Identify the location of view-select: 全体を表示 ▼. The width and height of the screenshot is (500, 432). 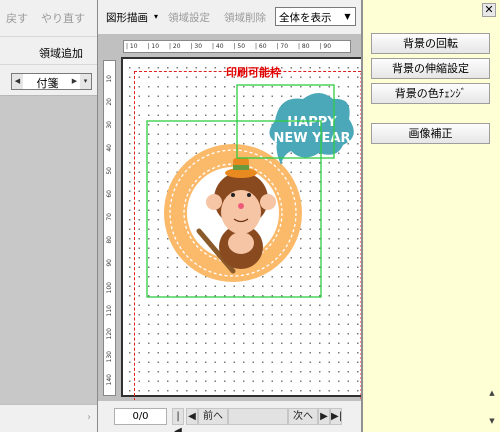
(315, 16).